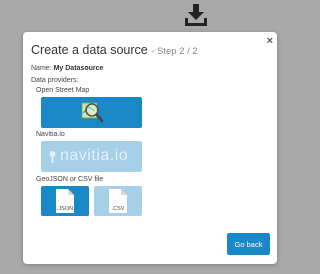 Image resolution: width=320 pixels, height=274 pixels. I want to click on csv-ext-label: .CSV, so click(118, 209).